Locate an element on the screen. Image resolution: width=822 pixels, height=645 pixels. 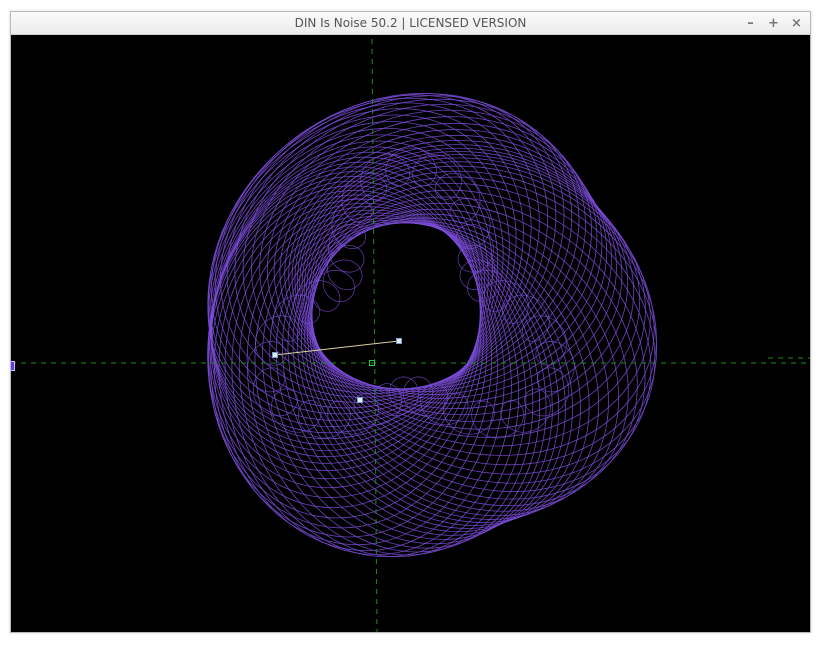
minimize-icon: – is located at coordinates (750, 23).